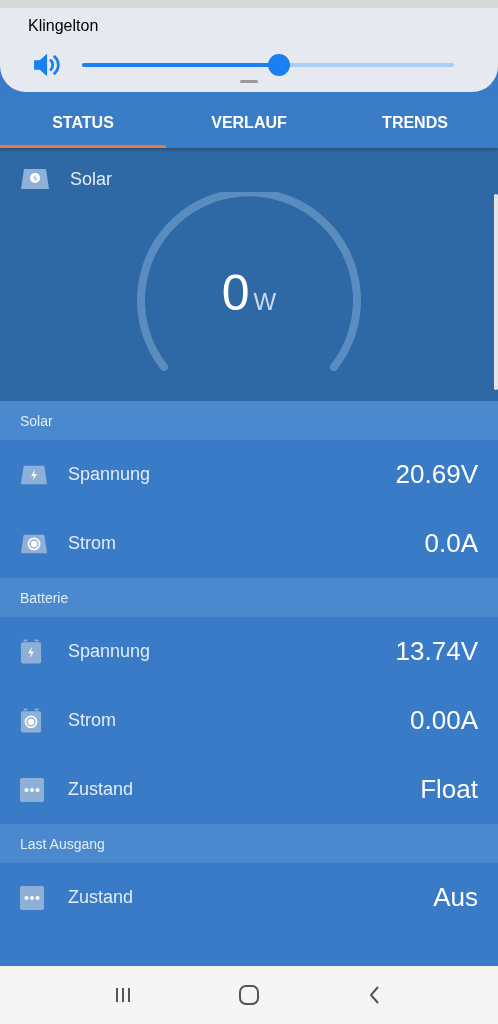 The height and width of the screenshot is (1024, 498). I want to click on power-unit: W, so click(265, 302).